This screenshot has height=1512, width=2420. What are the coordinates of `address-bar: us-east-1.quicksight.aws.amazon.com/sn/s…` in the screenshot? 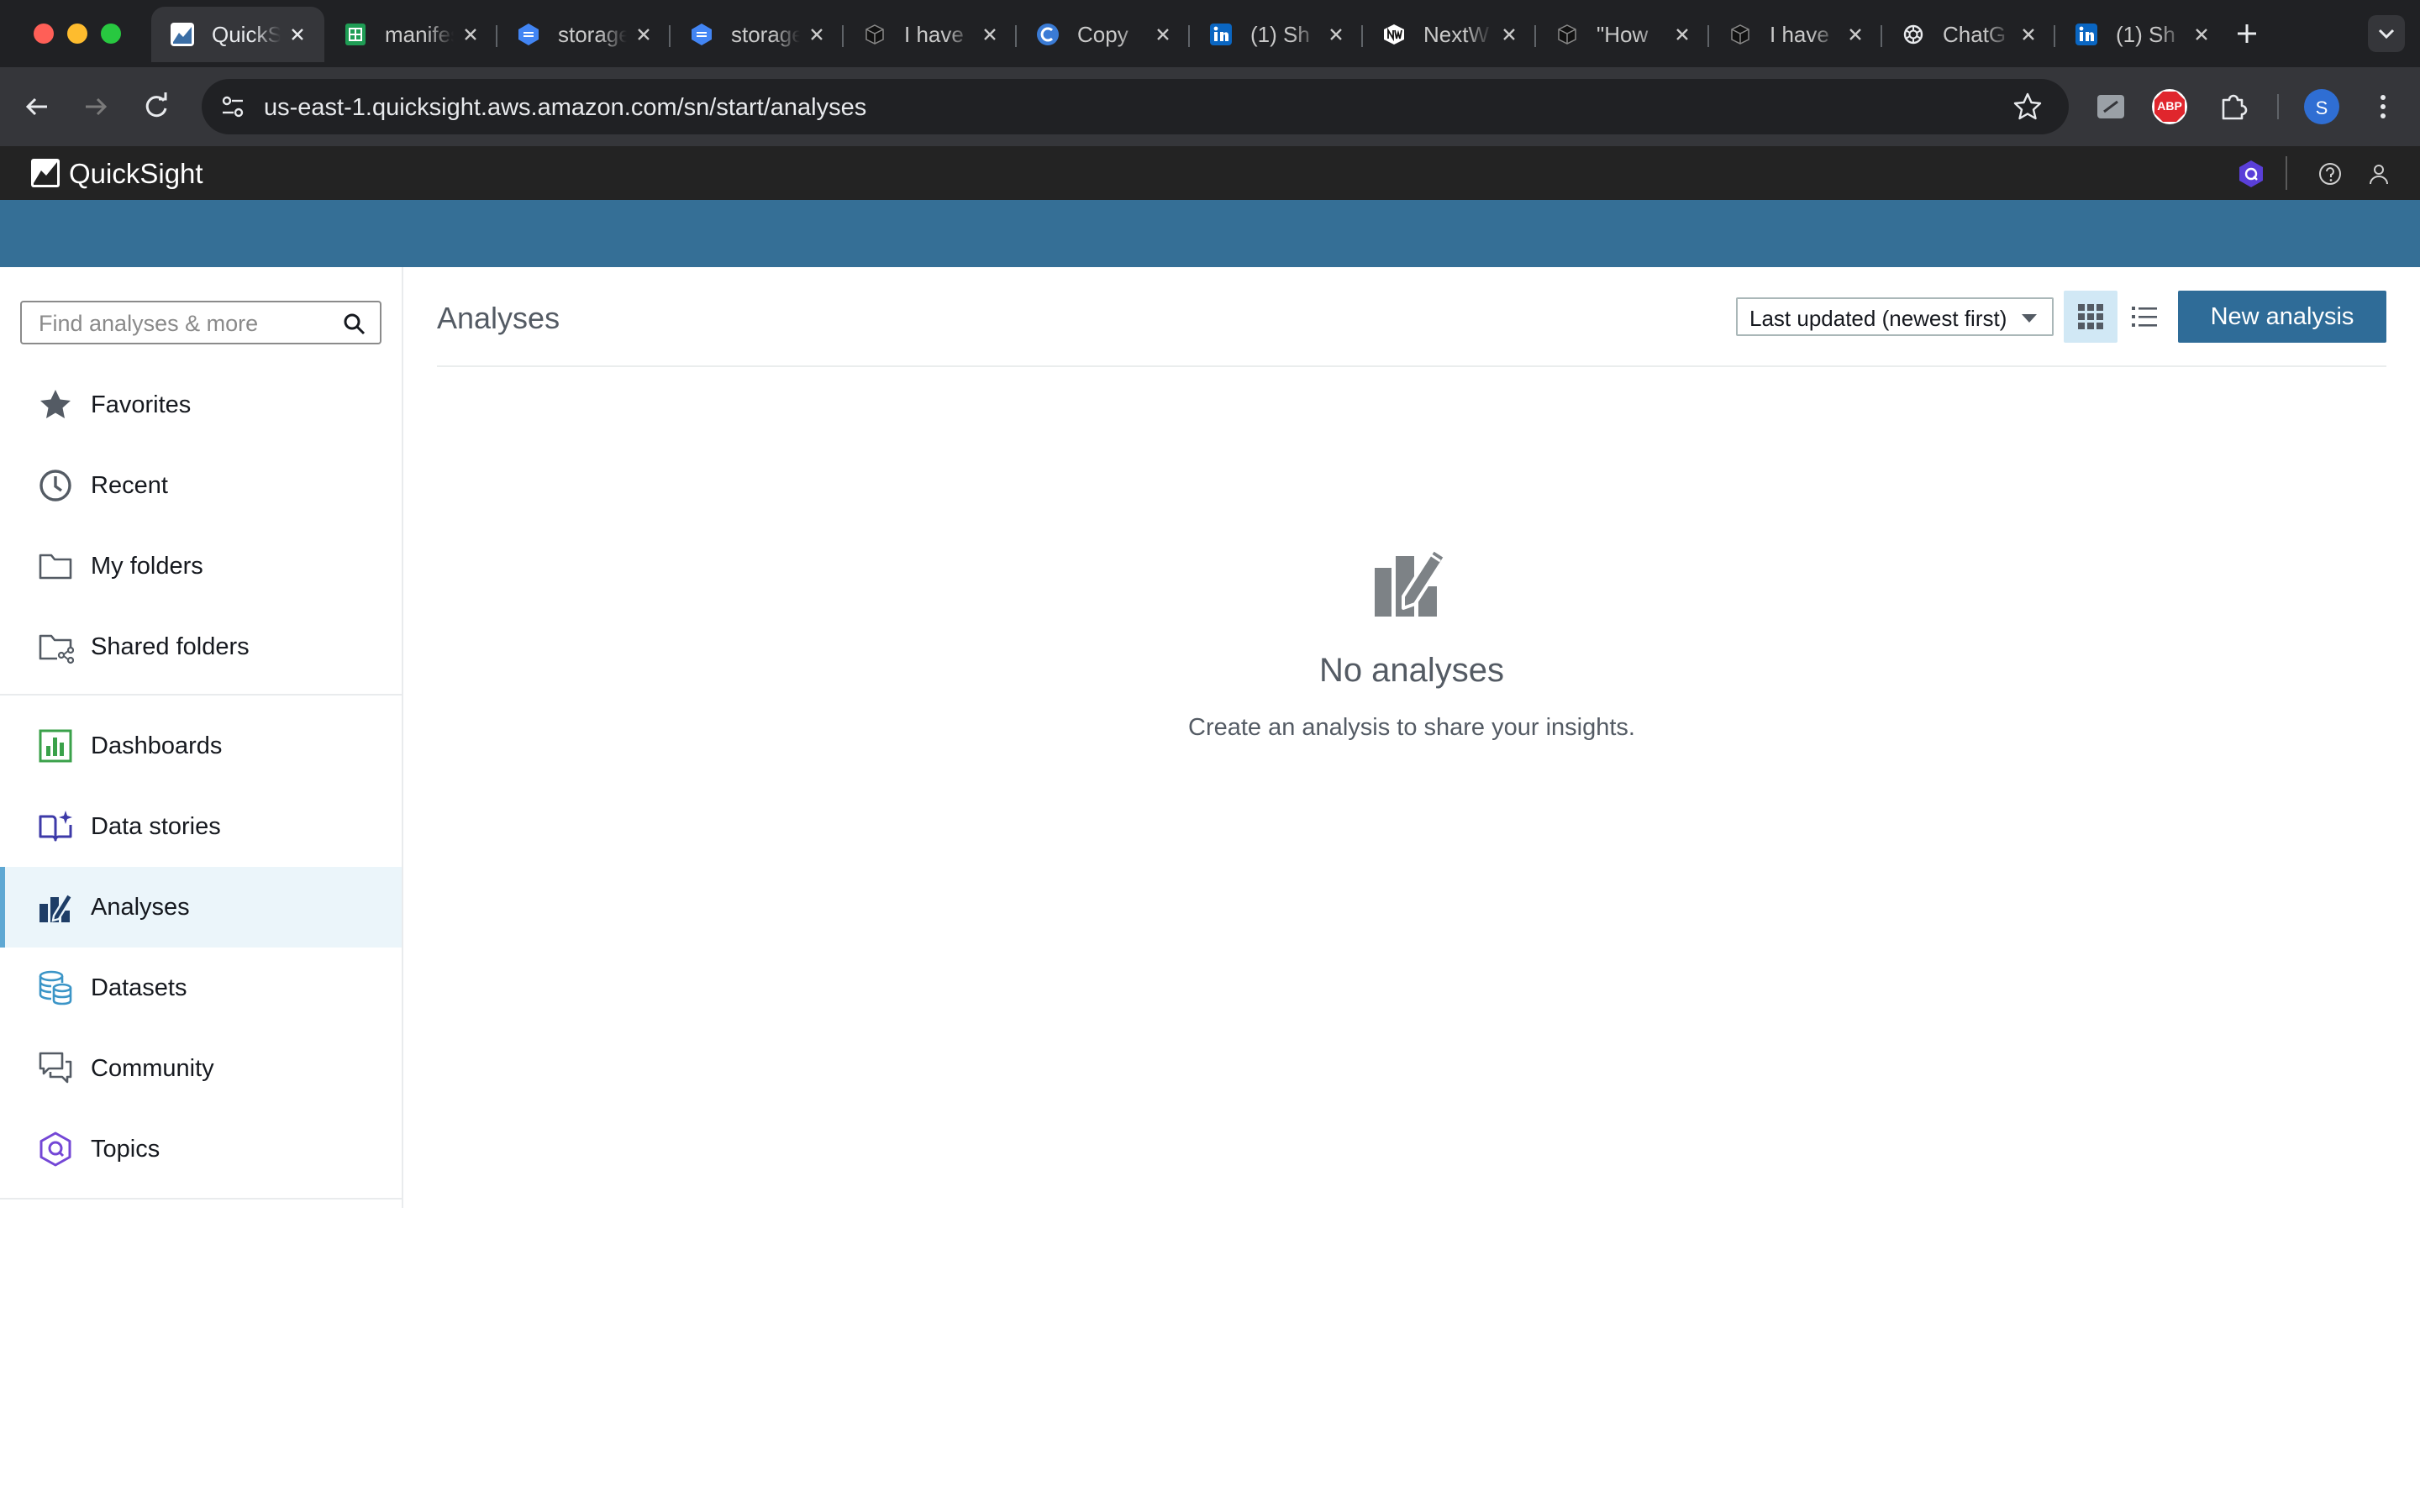 It's located at (1135, 106).